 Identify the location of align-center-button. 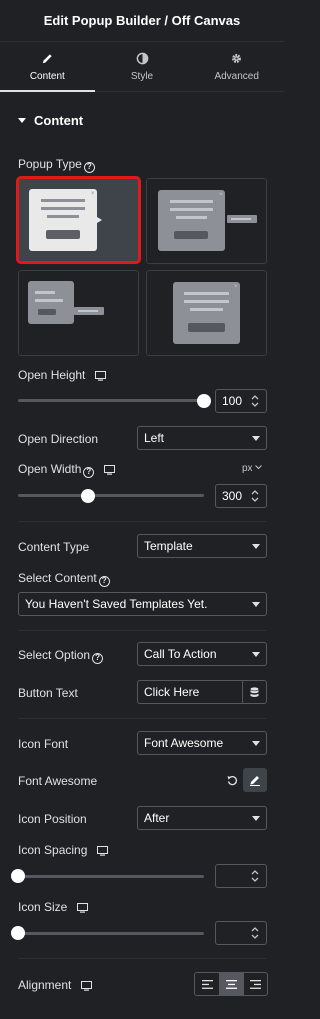
(231, 984).